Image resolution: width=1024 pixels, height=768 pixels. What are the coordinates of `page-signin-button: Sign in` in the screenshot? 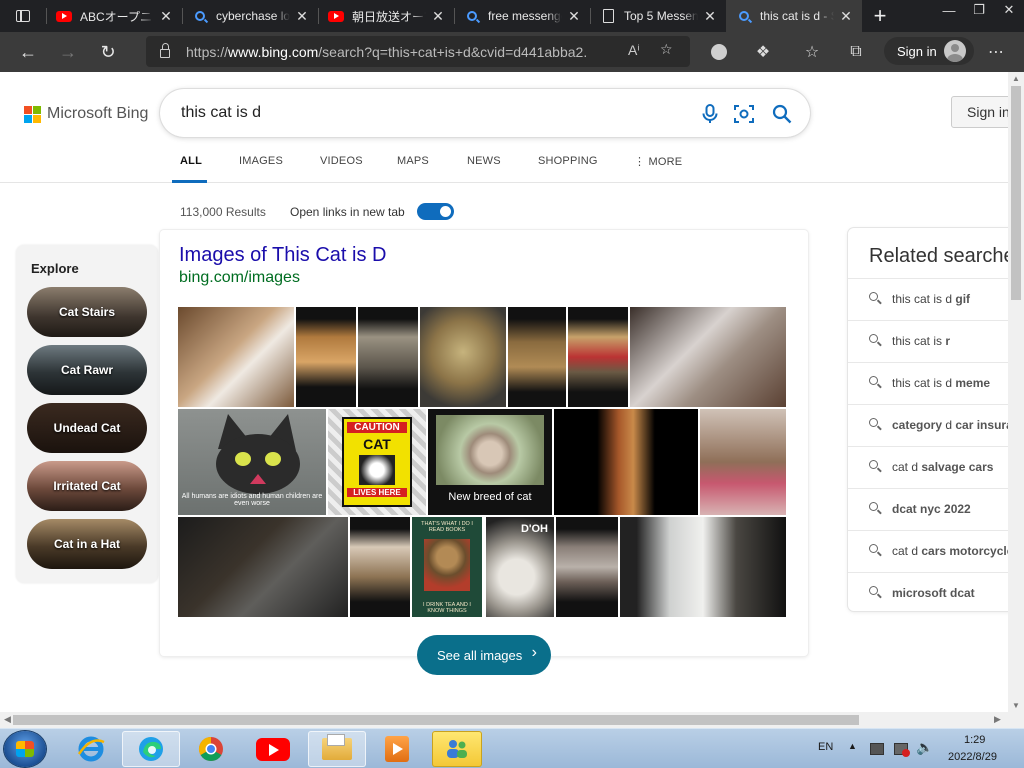 It's located at (979, 112).